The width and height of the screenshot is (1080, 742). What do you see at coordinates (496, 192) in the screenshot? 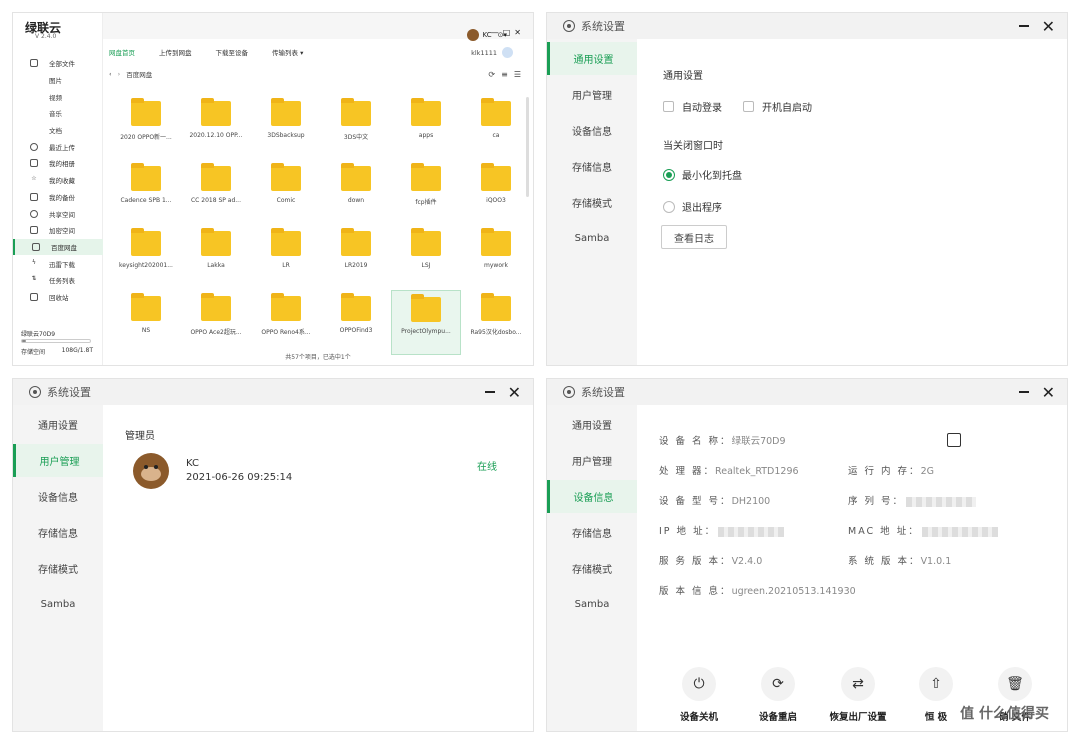
I see `folder-item: iQOO3` at bounding box center [496, 192].